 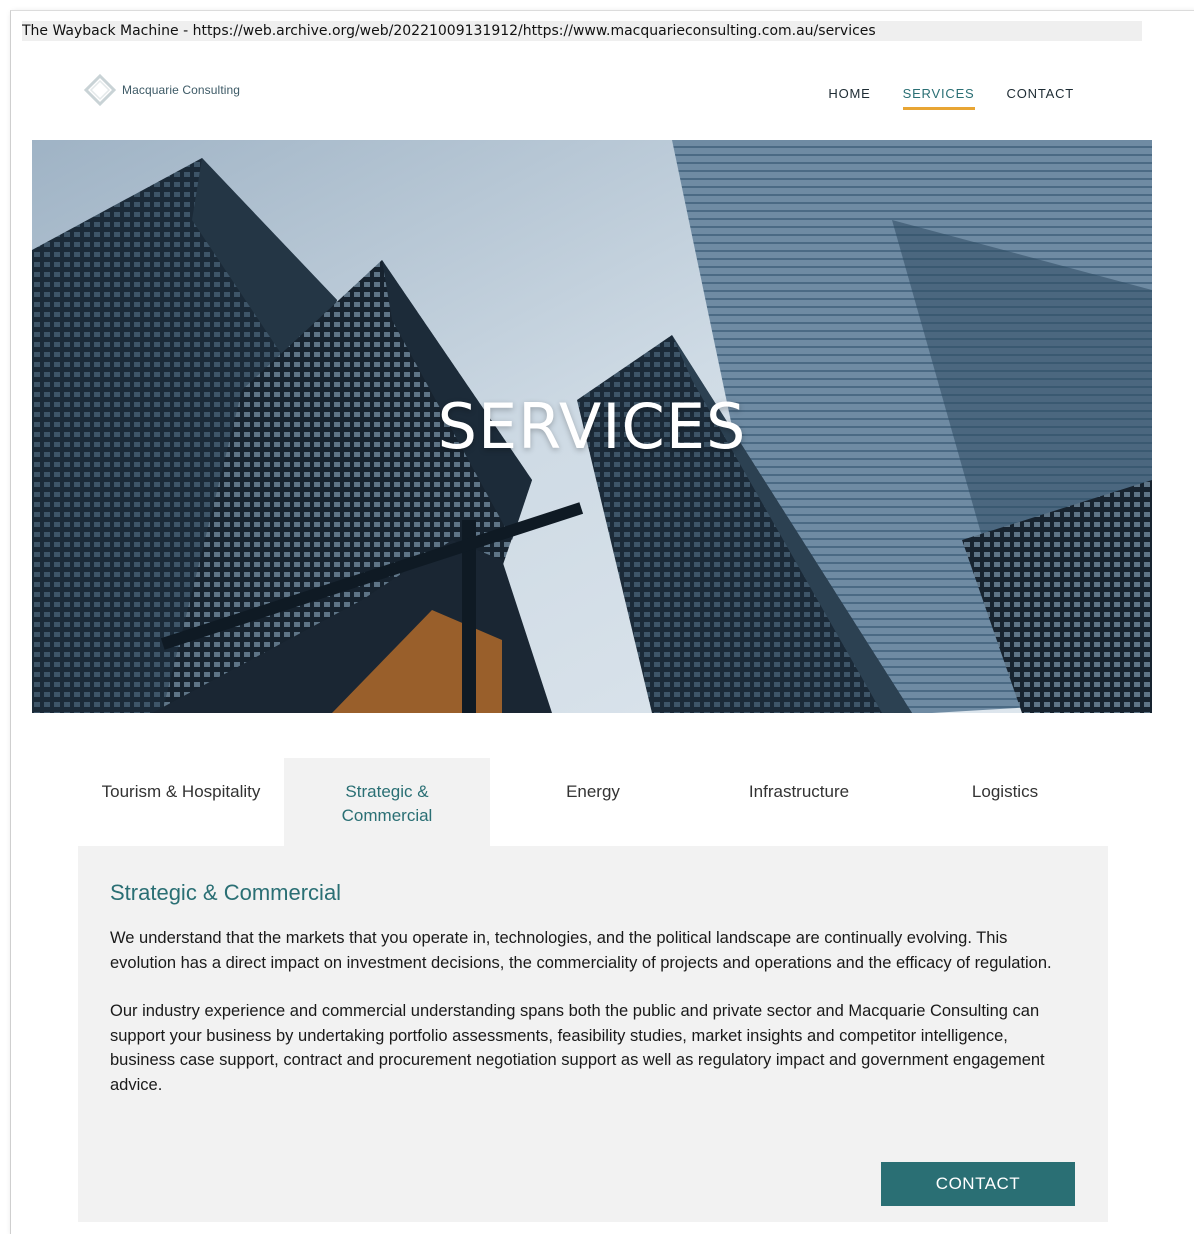 I want to click on hero-title: SERVICES, so click(x=592, y=426).